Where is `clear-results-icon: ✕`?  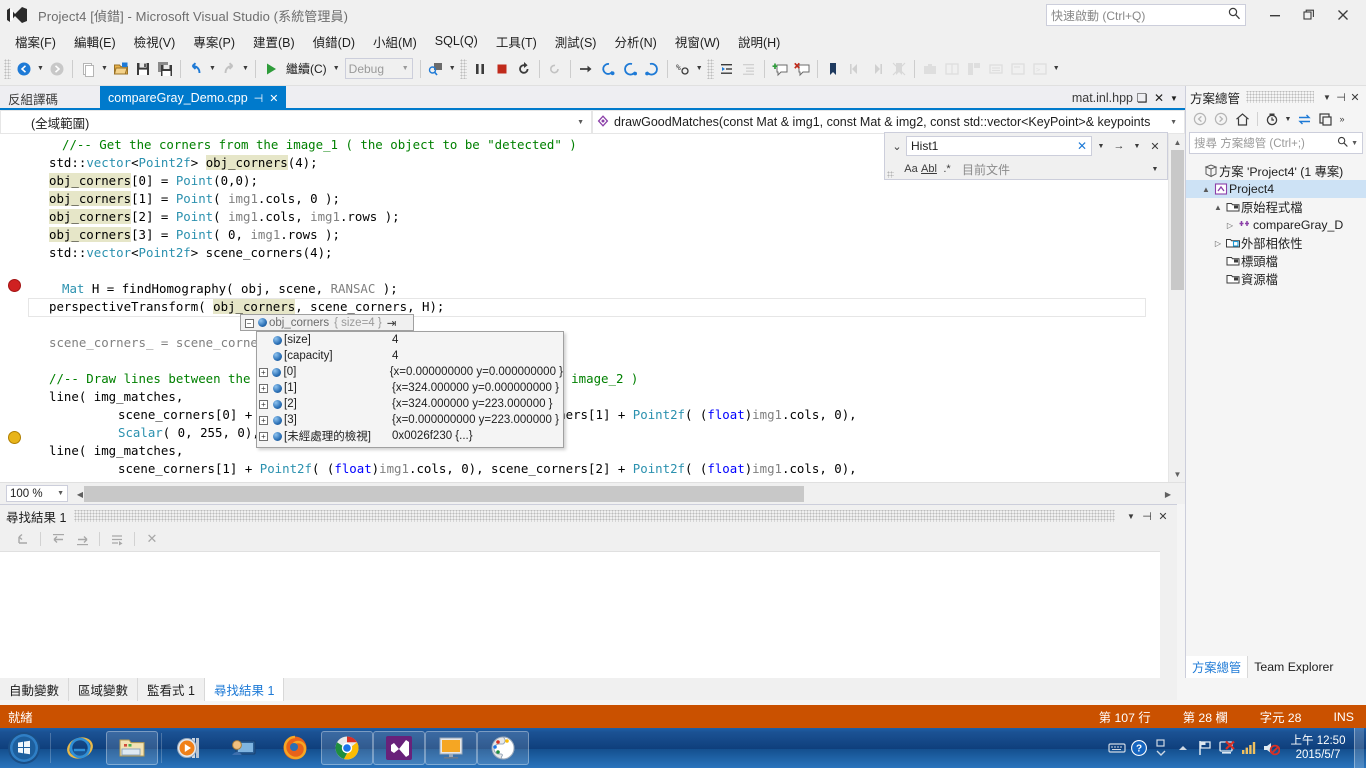 clear-results-icon: ✕ is located at coordinates (152, 539).